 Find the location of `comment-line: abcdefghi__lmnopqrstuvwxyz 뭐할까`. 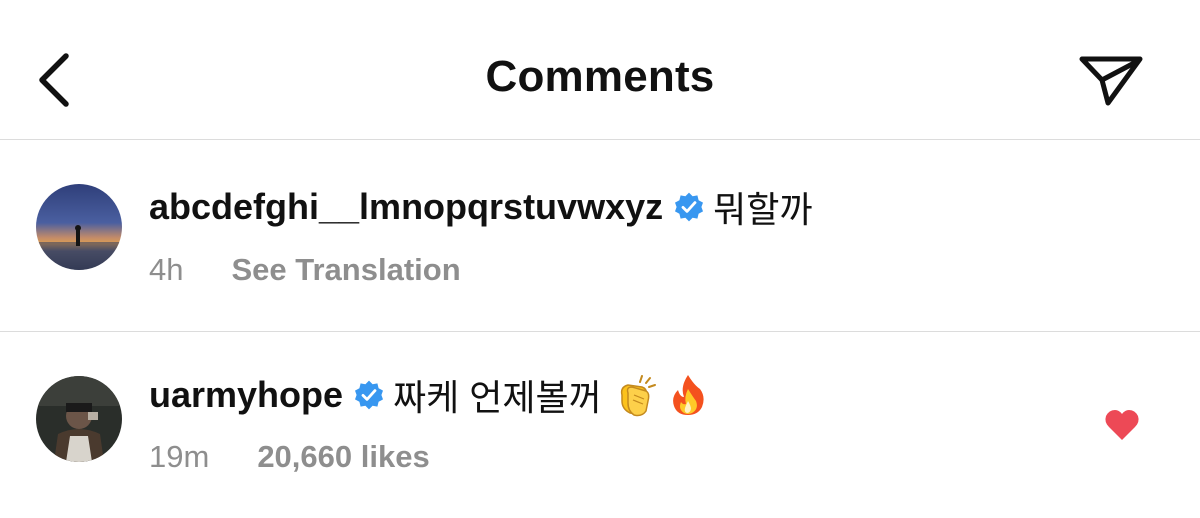

comment-line: abcdefghi__lmnopqrstuvwxyz 뭐할까 is located at coordinates (480, 207).